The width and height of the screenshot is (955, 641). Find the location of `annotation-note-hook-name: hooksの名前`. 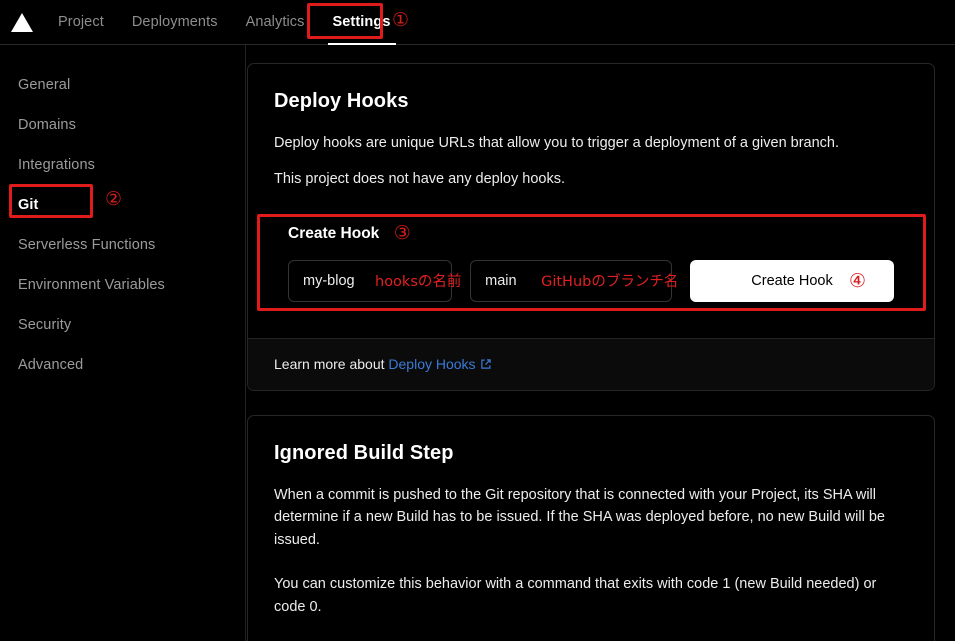

annotation-note-hook-name: hooksの名前 is located at coordinates (418, 282).